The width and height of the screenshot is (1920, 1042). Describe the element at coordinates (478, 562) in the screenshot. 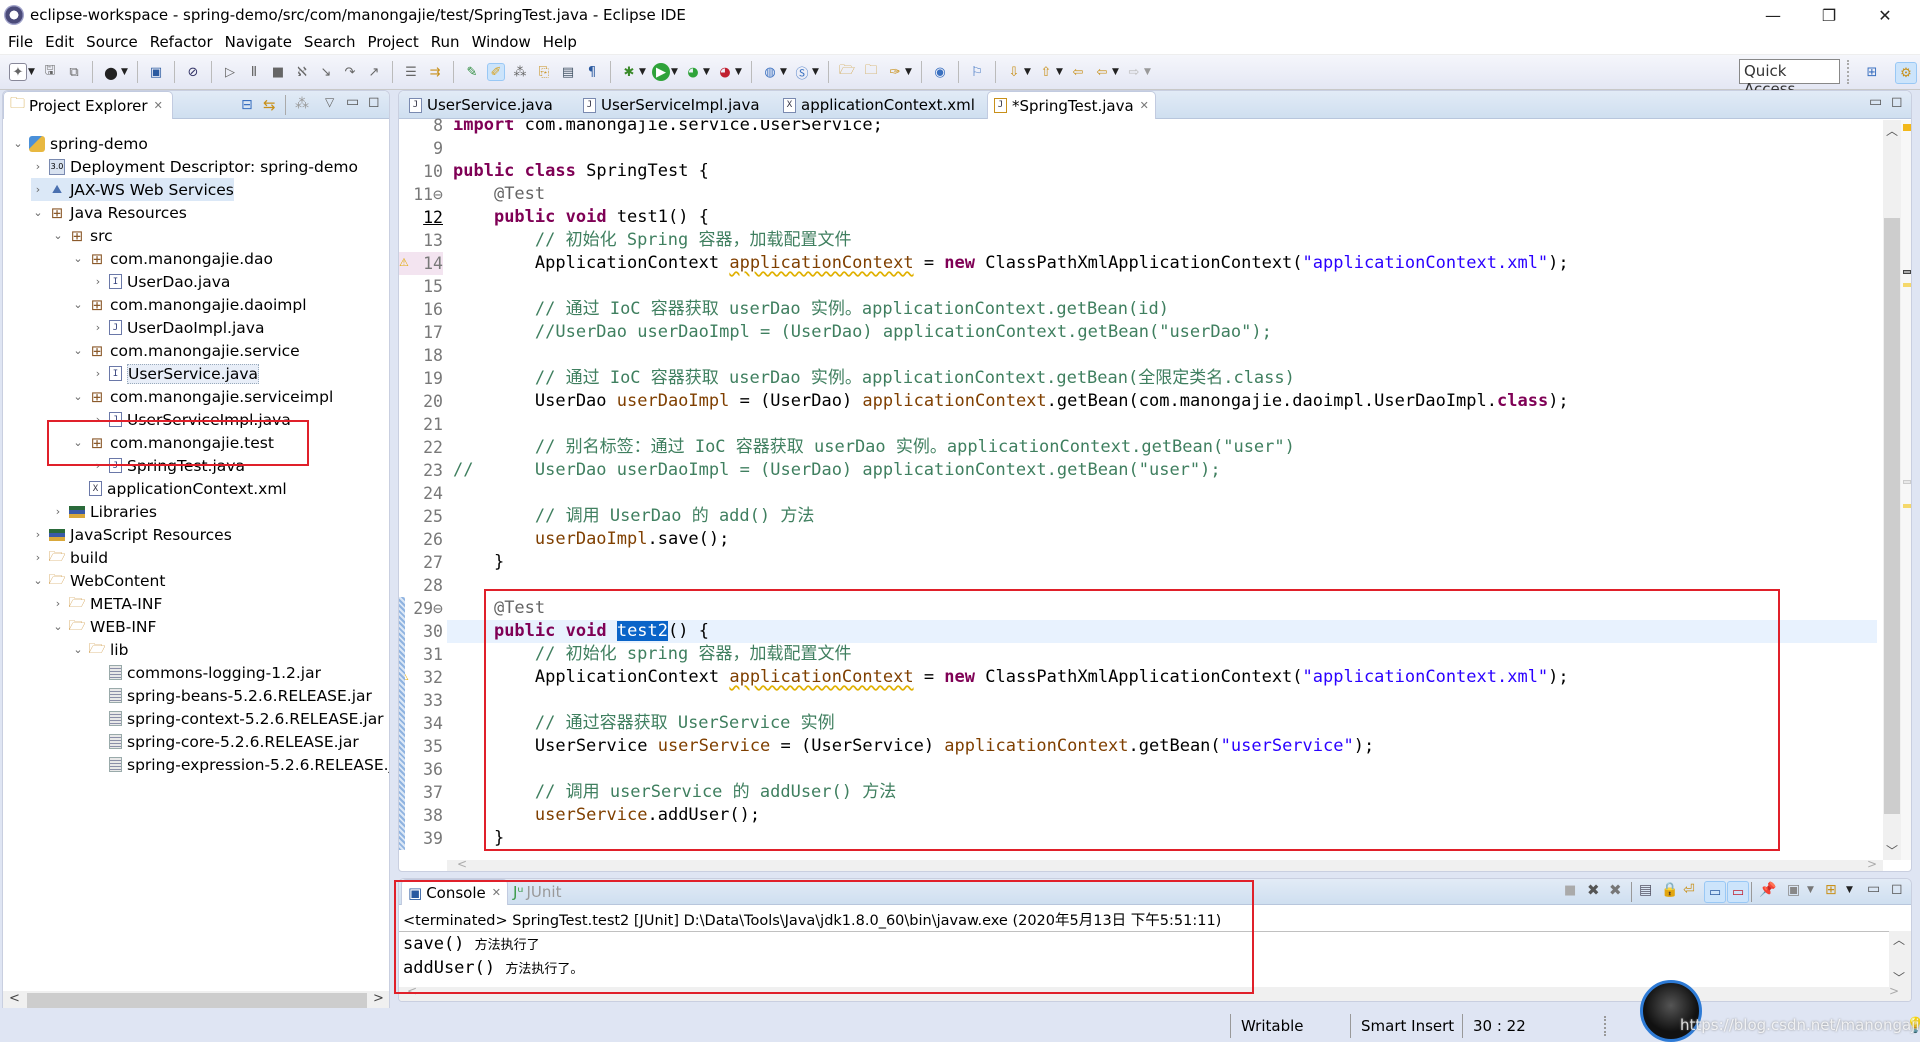

I see `code-line: }` at that location.